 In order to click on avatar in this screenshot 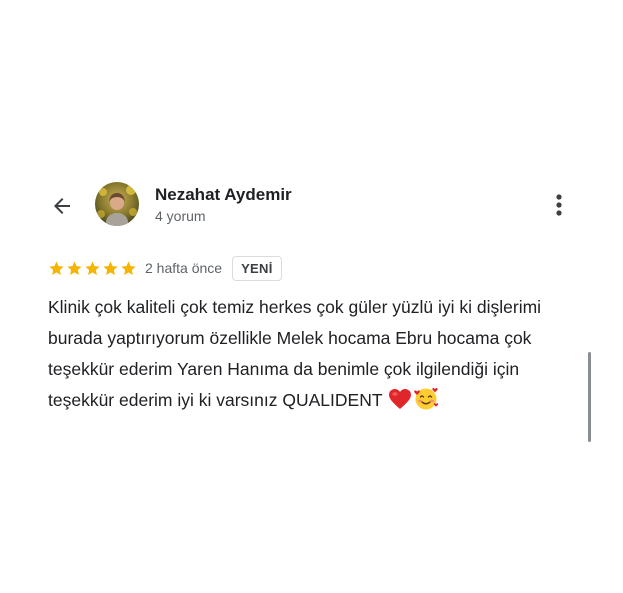, I will do `click(117, 204)`.